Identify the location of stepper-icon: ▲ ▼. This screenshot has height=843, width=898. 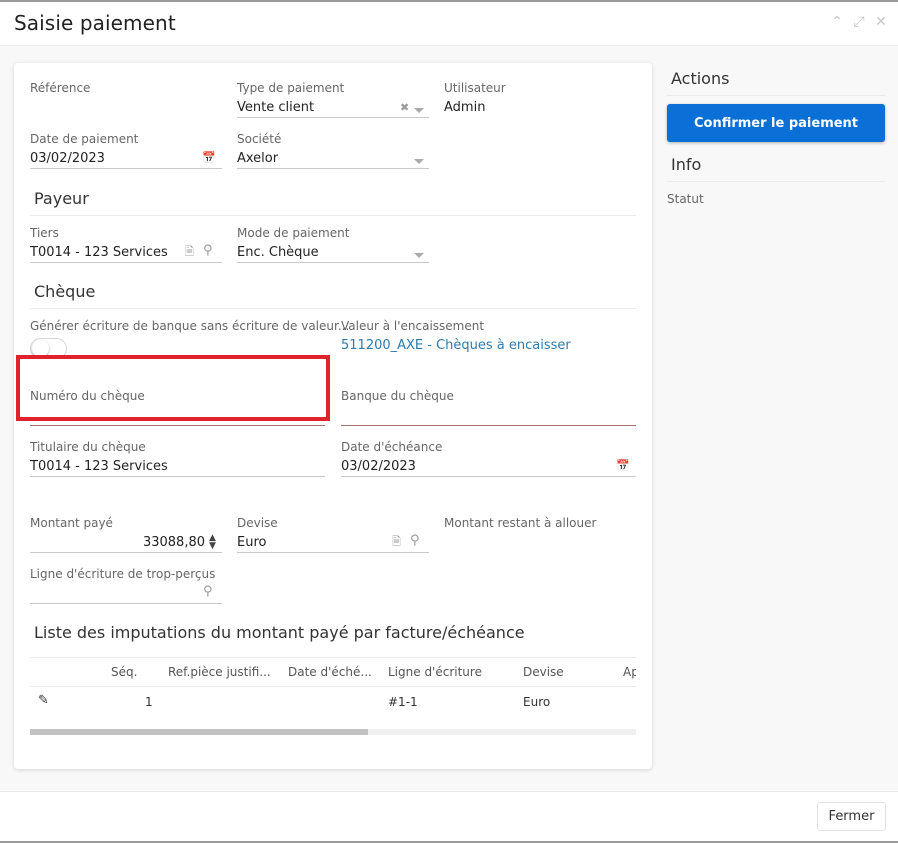
(212, 542).